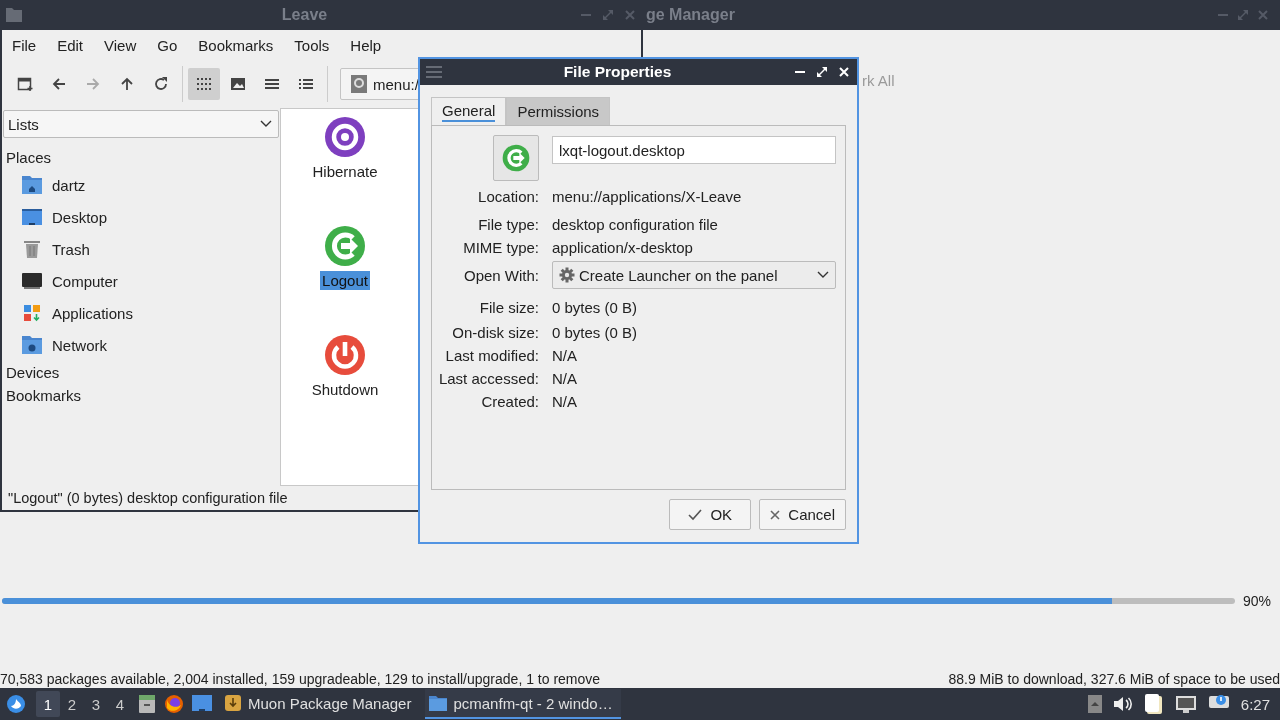  What do you see at coordinates (617, 72) in the screenshot?
I see `dialog-title: File Properties` at bounding box center [617, 72].